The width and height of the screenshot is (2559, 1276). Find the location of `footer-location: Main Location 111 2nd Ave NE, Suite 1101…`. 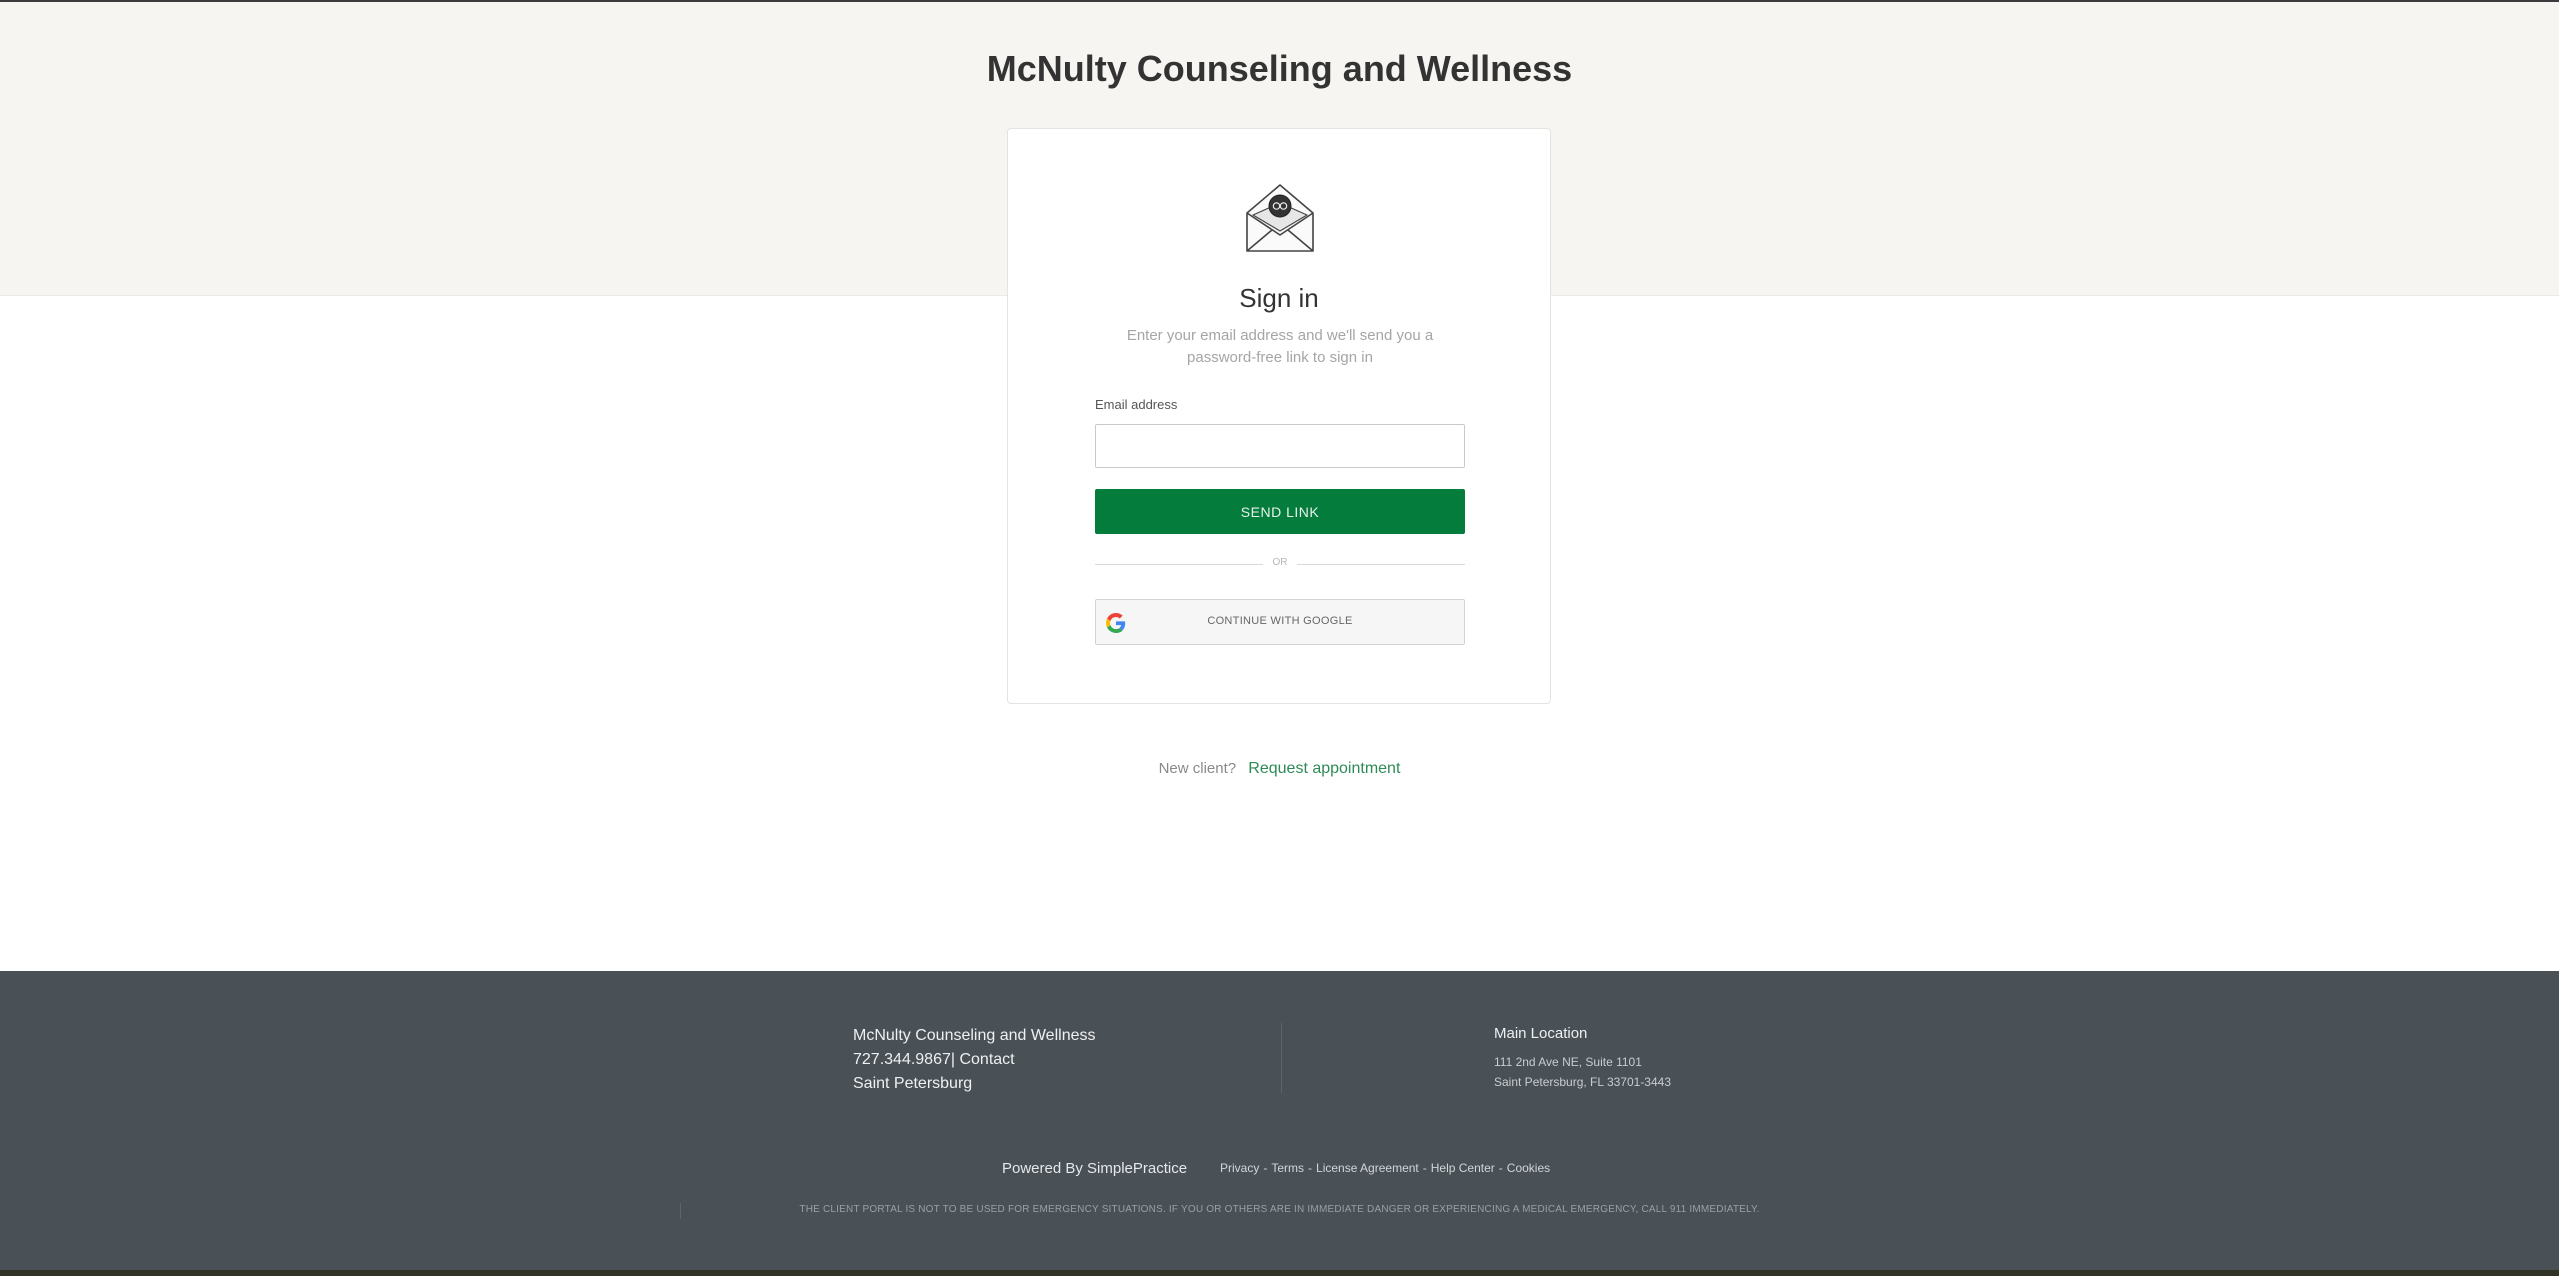

footer-location: Main Location 111 2nd Ave NE, Suite 1101… is located at coordinates (1582, 1058).